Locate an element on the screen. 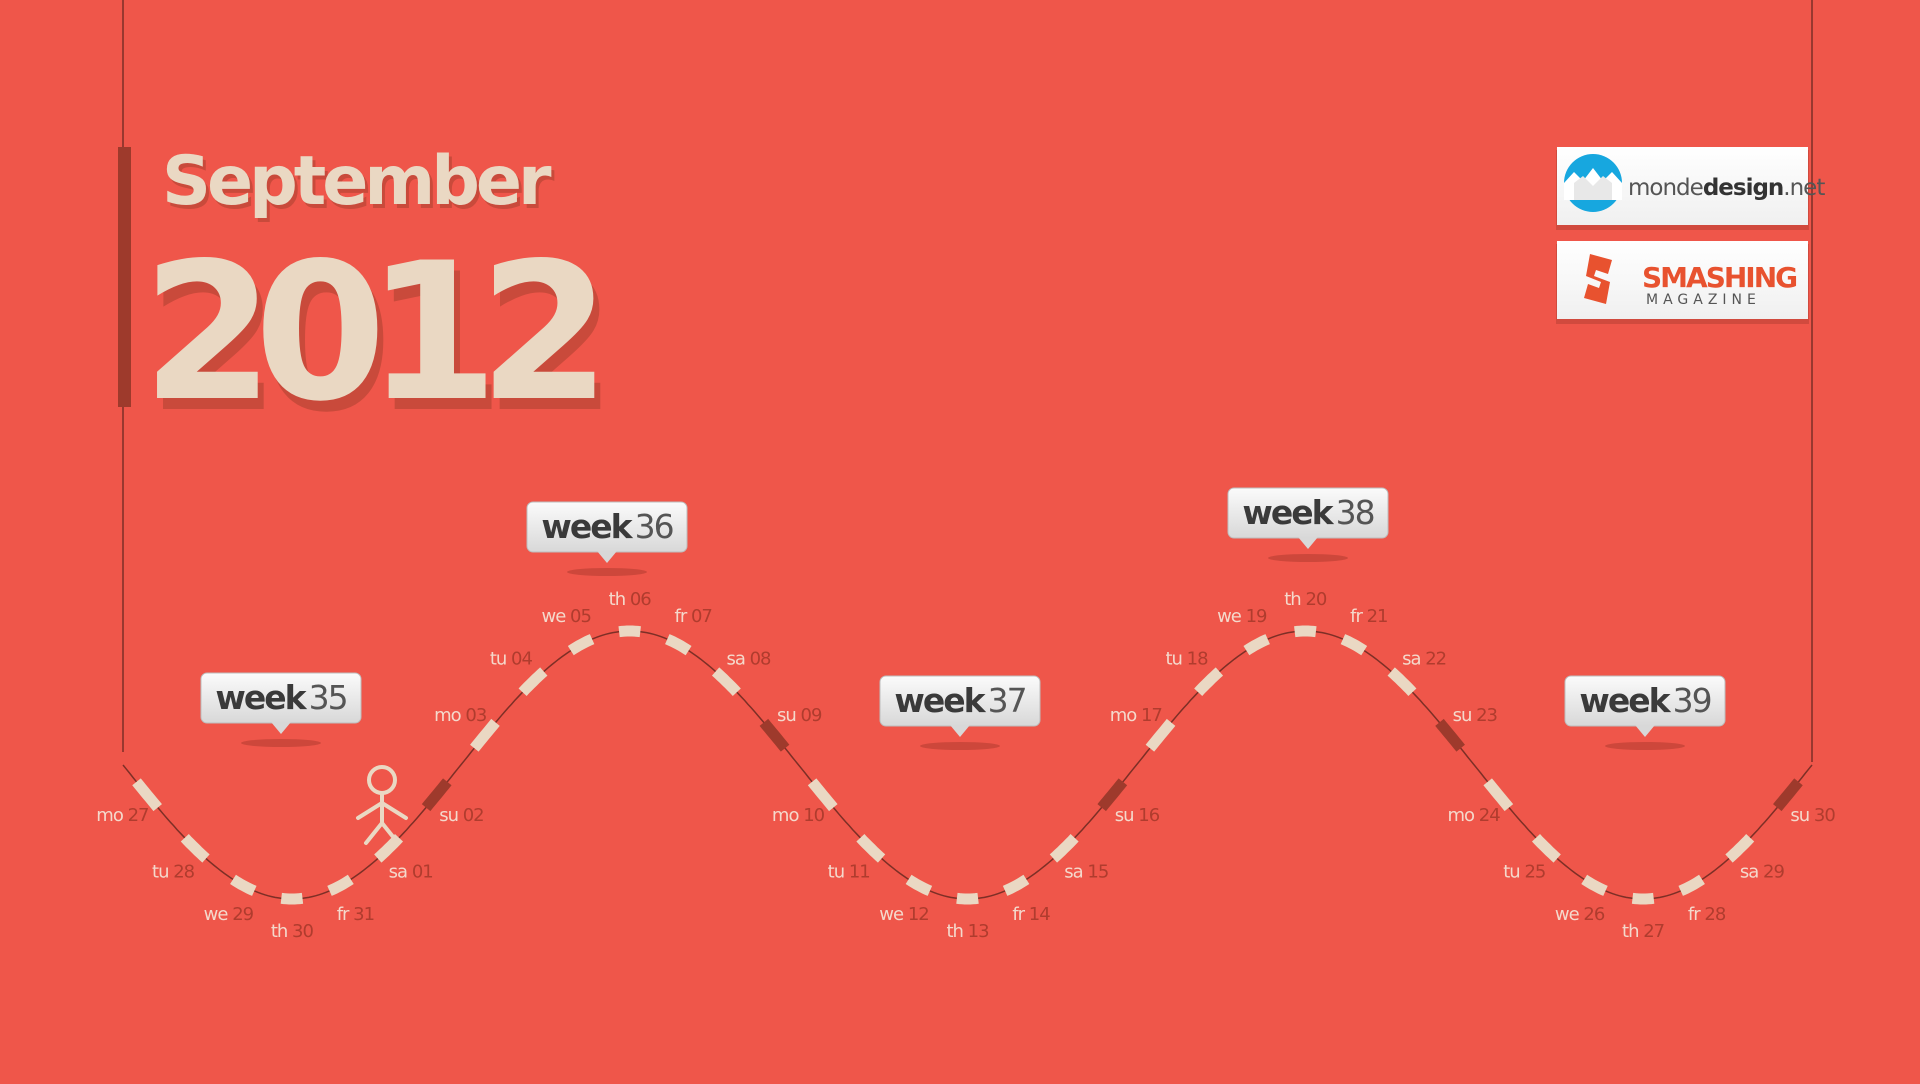 The height and width of the screenshot is (1084, 1920). day-label-17: mo 17 is located at coordinates (1136, 715).